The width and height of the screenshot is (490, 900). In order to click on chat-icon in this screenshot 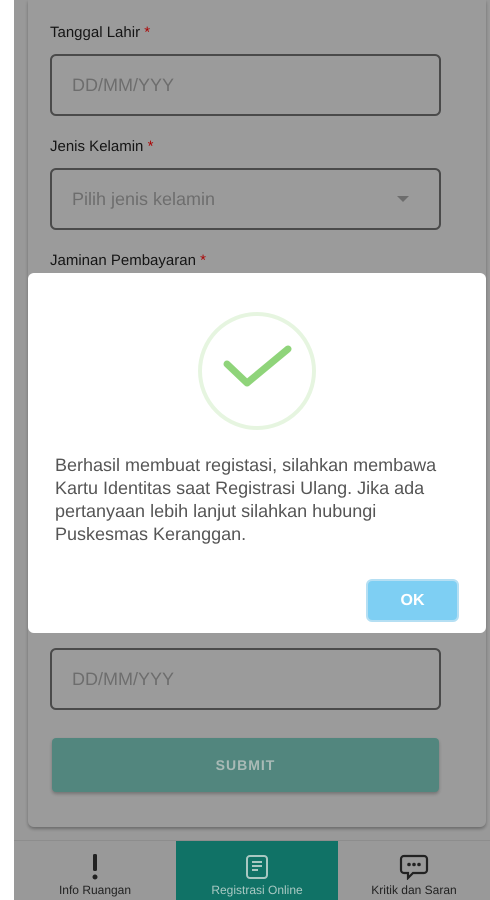, I will do `click(414, 867)`.